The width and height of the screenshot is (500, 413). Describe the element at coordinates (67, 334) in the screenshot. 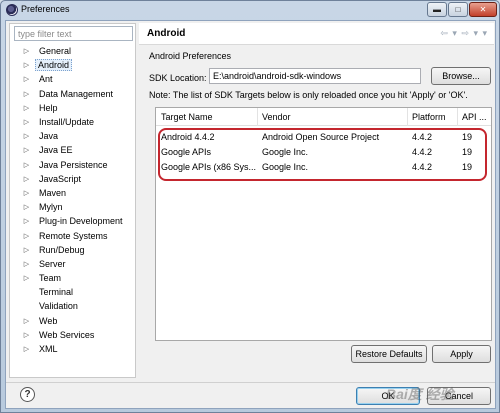

I see `tree-item-label: Web Services` at that location.